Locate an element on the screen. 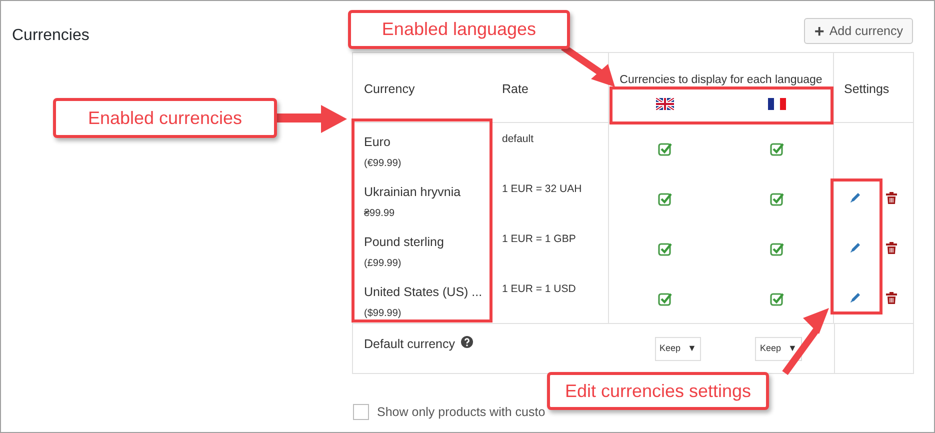  currency-name: Pound sterling is located at coordinates (404, 242).